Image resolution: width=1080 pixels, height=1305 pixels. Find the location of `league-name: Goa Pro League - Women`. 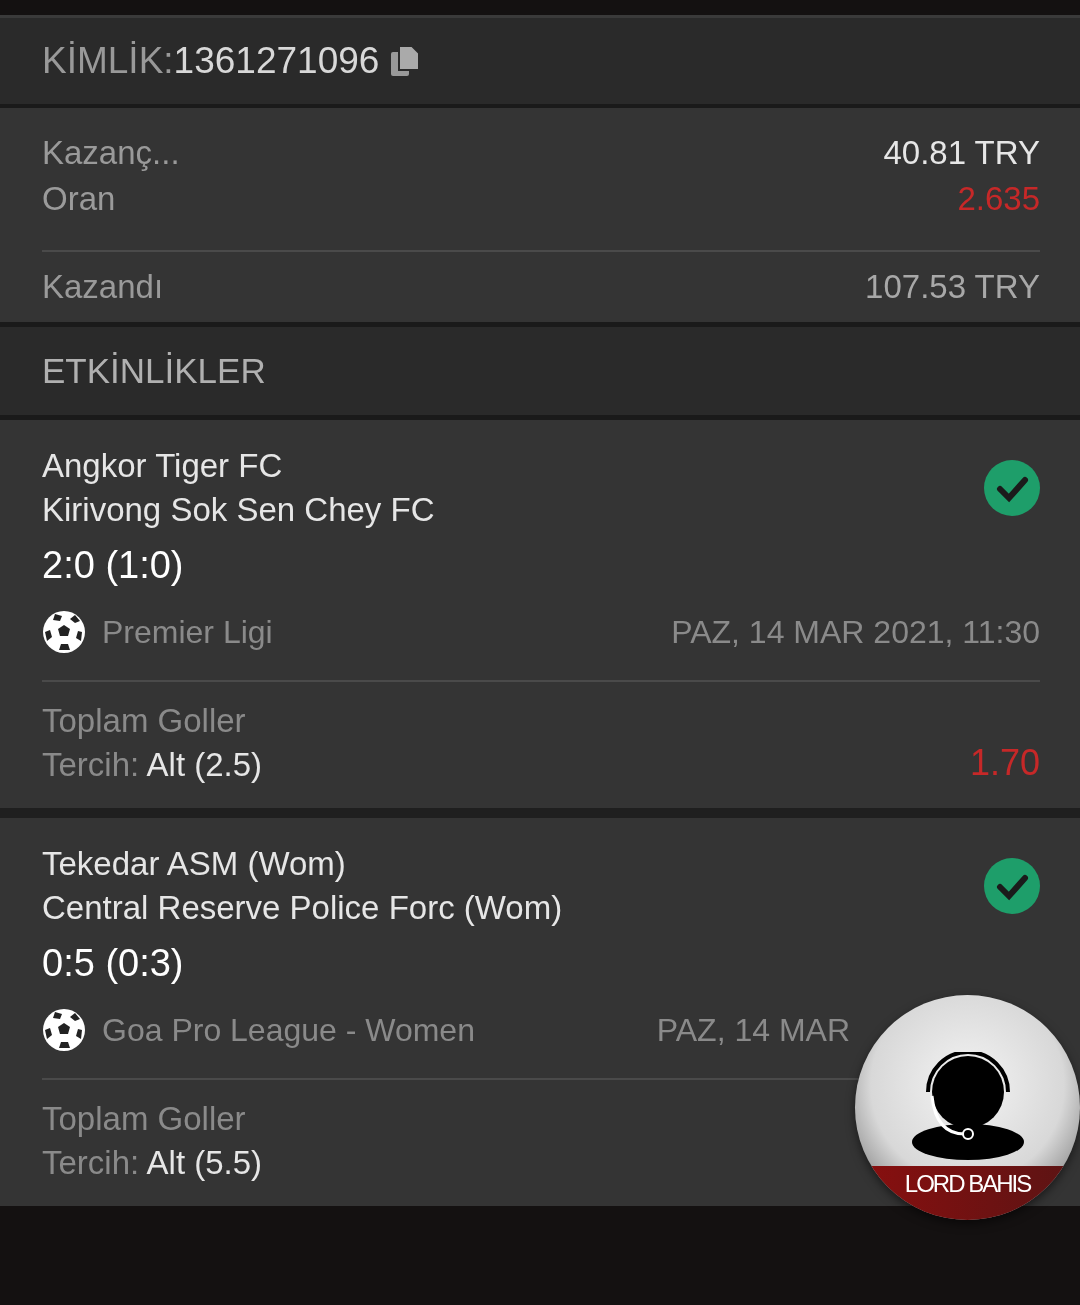

league-name: Goa Pro League - Women is located at coordinates (288, 1030).